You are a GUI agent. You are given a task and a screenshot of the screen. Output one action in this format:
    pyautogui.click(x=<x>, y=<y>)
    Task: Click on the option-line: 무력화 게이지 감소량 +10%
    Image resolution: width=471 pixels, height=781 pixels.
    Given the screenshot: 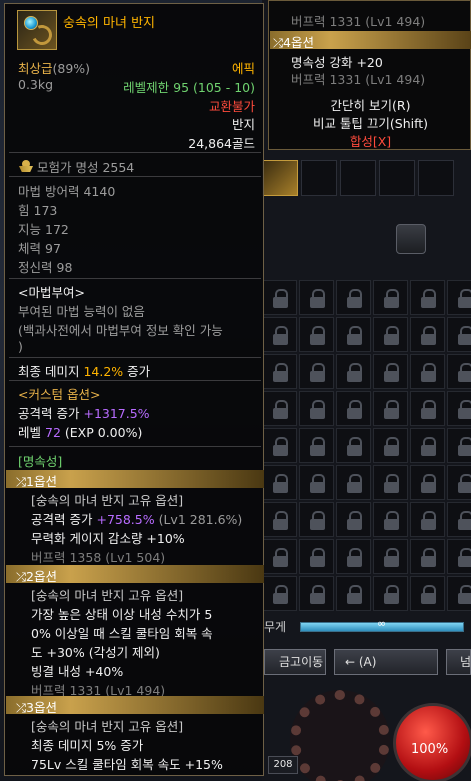 What is the action you would take?
    pyautogui.click(x=108, y=538)
    